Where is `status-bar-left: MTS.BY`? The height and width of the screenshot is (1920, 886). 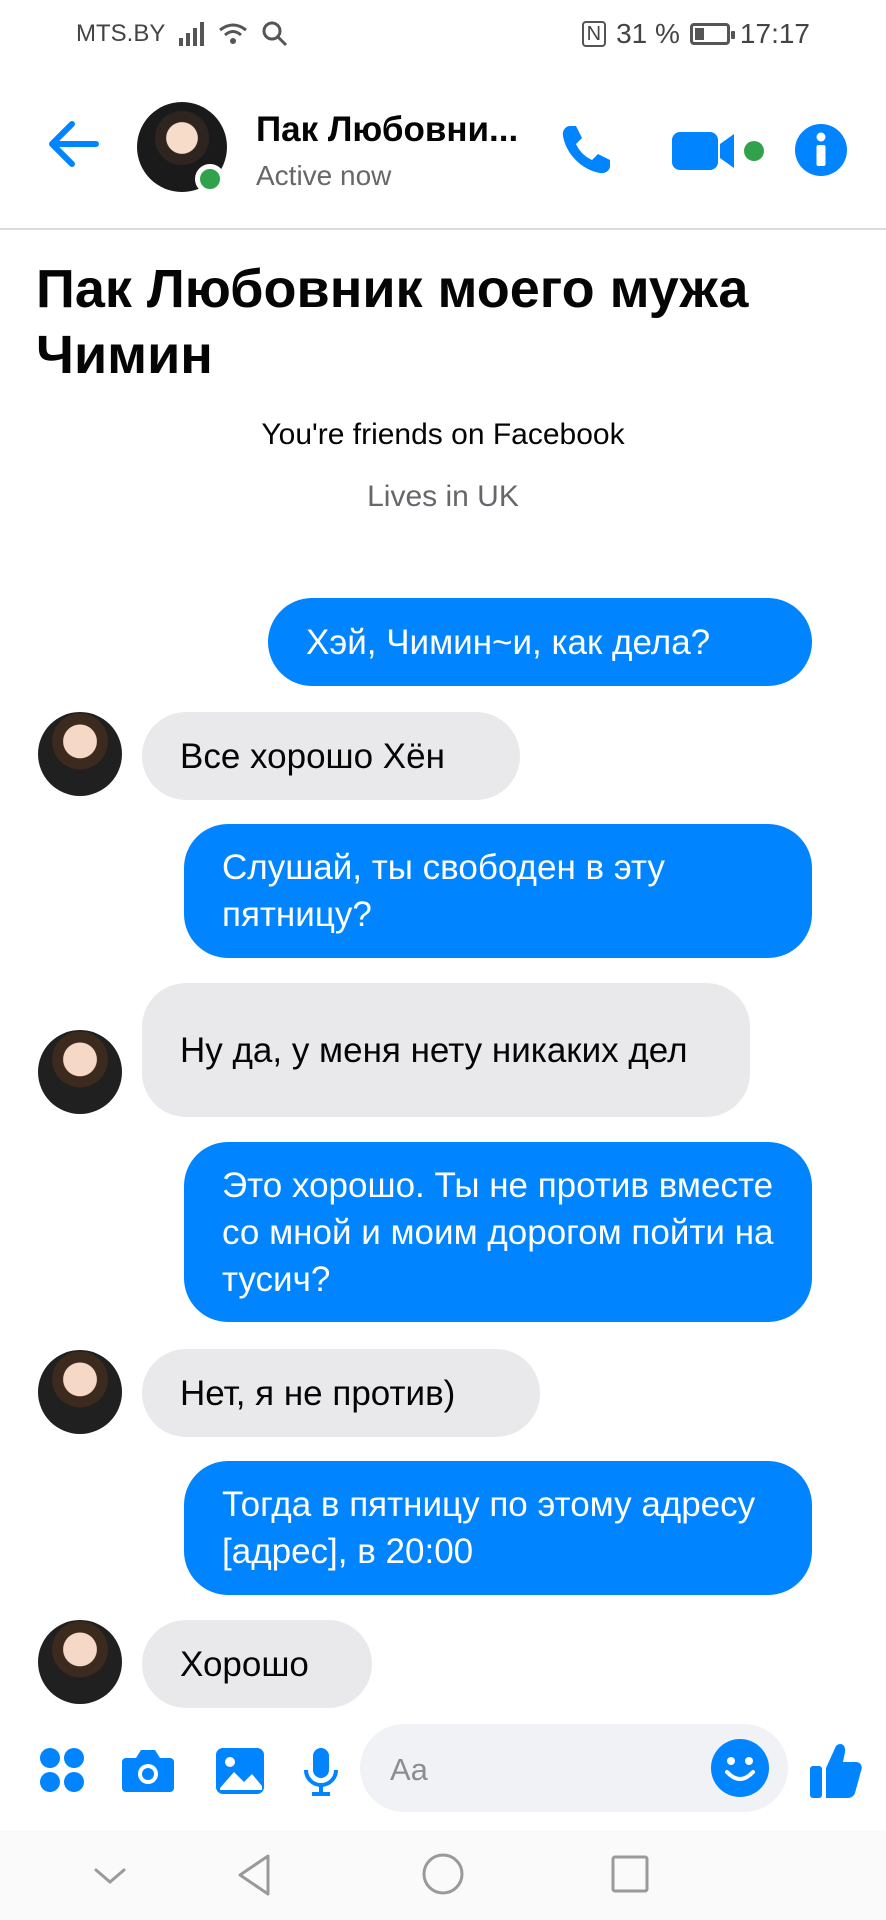 status-bar-left: MTS.BY is located at coordinates (182, 34).